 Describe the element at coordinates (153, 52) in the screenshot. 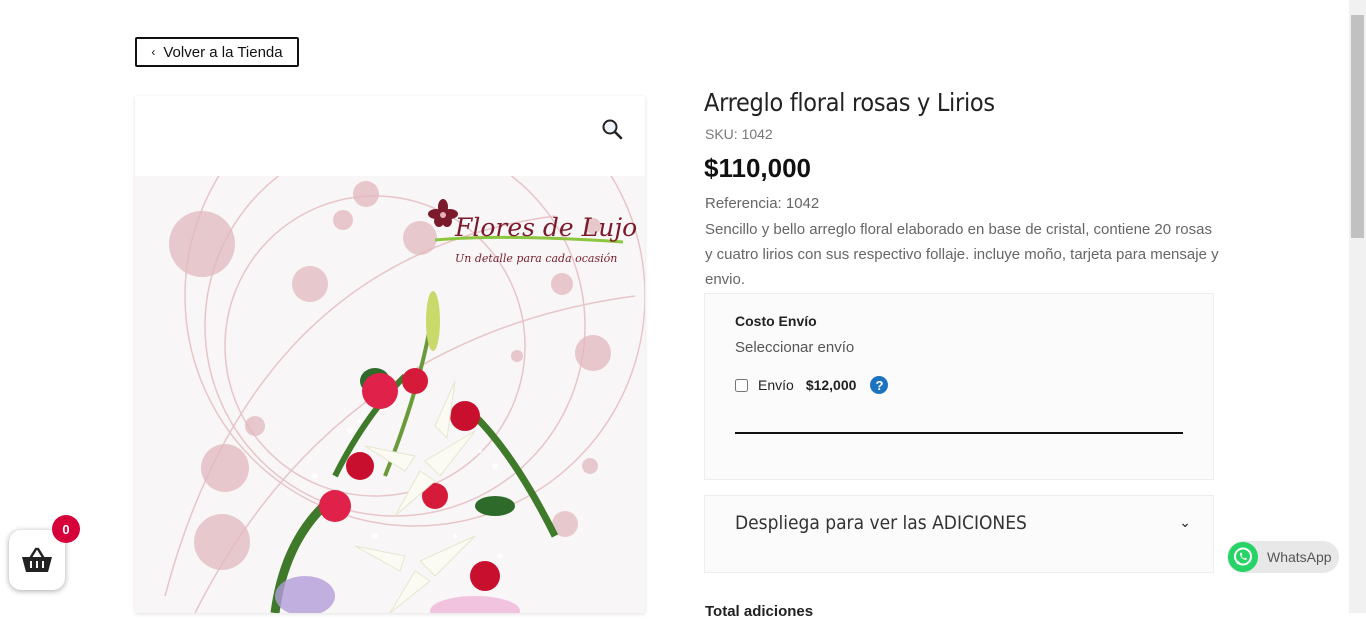

I see `chevron-left-icon: ‹` at that location.